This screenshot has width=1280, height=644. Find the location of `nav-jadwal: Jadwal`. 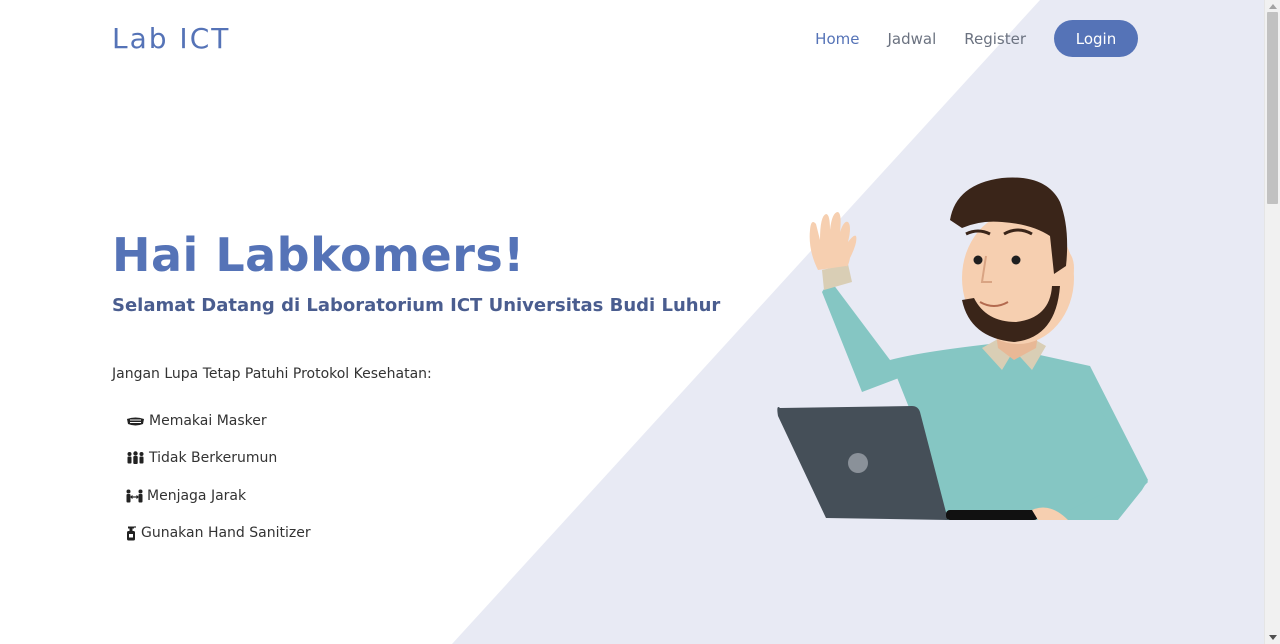

nav-jadwal: Jadwal is located at coordinates (911, 39).